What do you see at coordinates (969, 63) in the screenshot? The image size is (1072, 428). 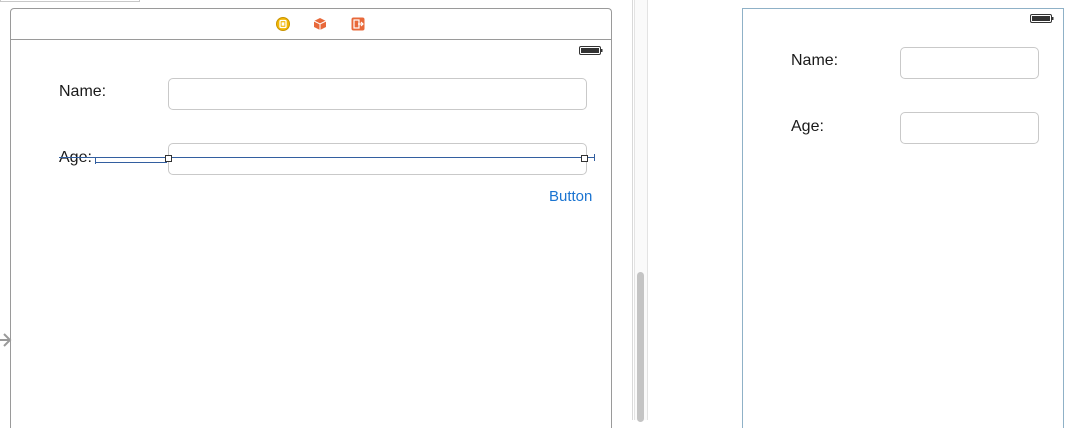 I see `preview-name-field` at bounding box center [969, 63].